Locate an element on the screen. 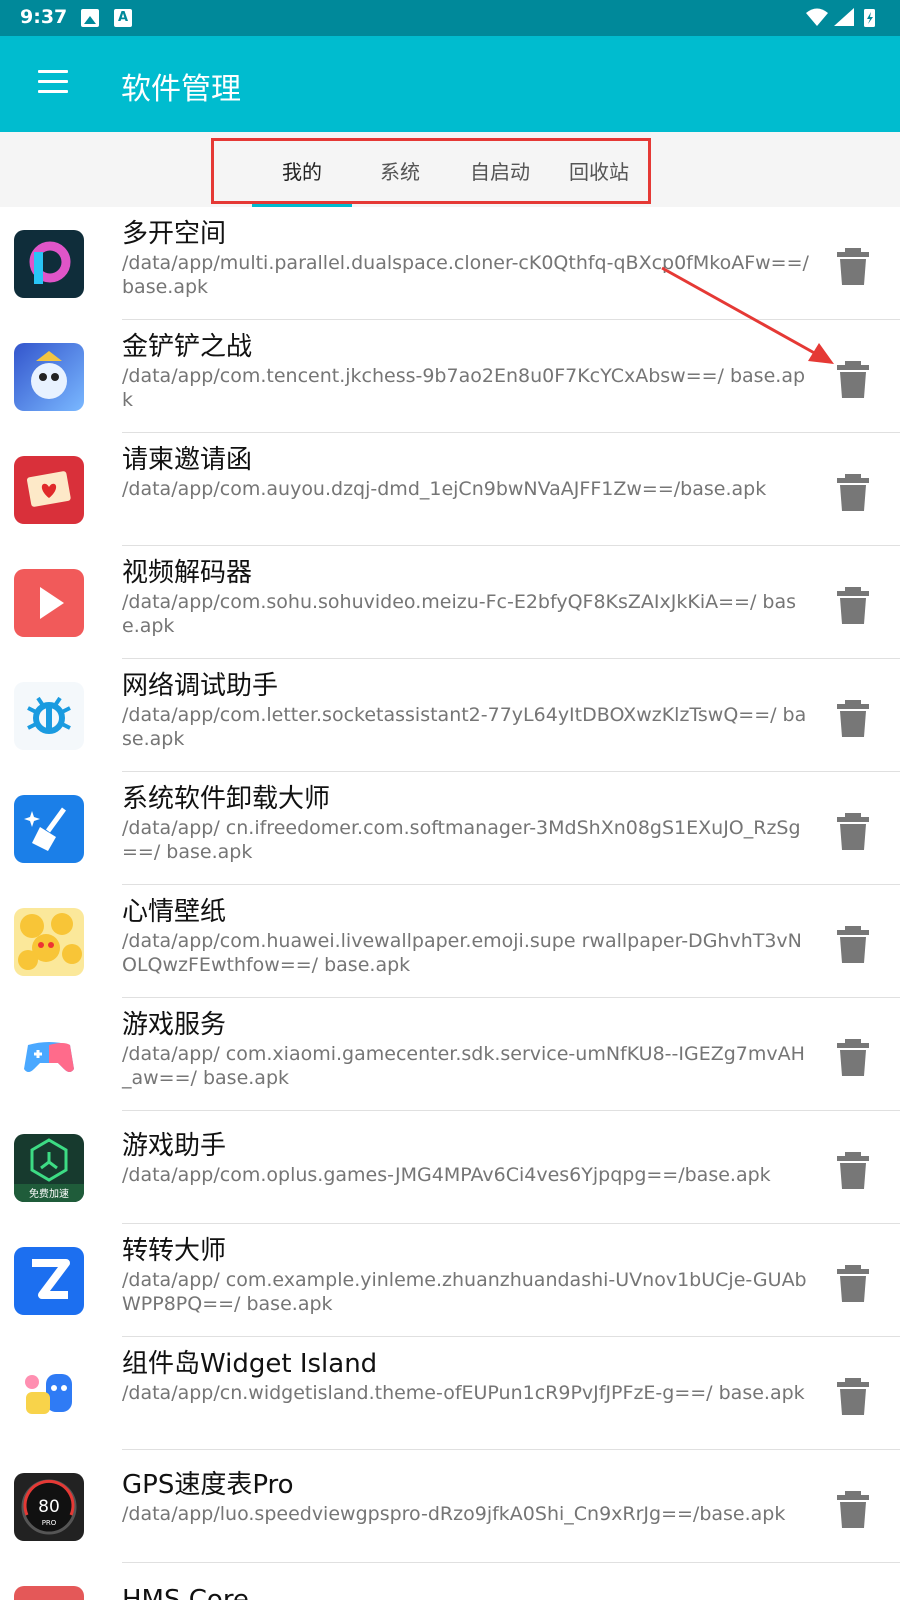 Image resolution: width=900 pixels, height=1600 pixels. icon-speed-text: 80 is located at coordinates (49, 1507).